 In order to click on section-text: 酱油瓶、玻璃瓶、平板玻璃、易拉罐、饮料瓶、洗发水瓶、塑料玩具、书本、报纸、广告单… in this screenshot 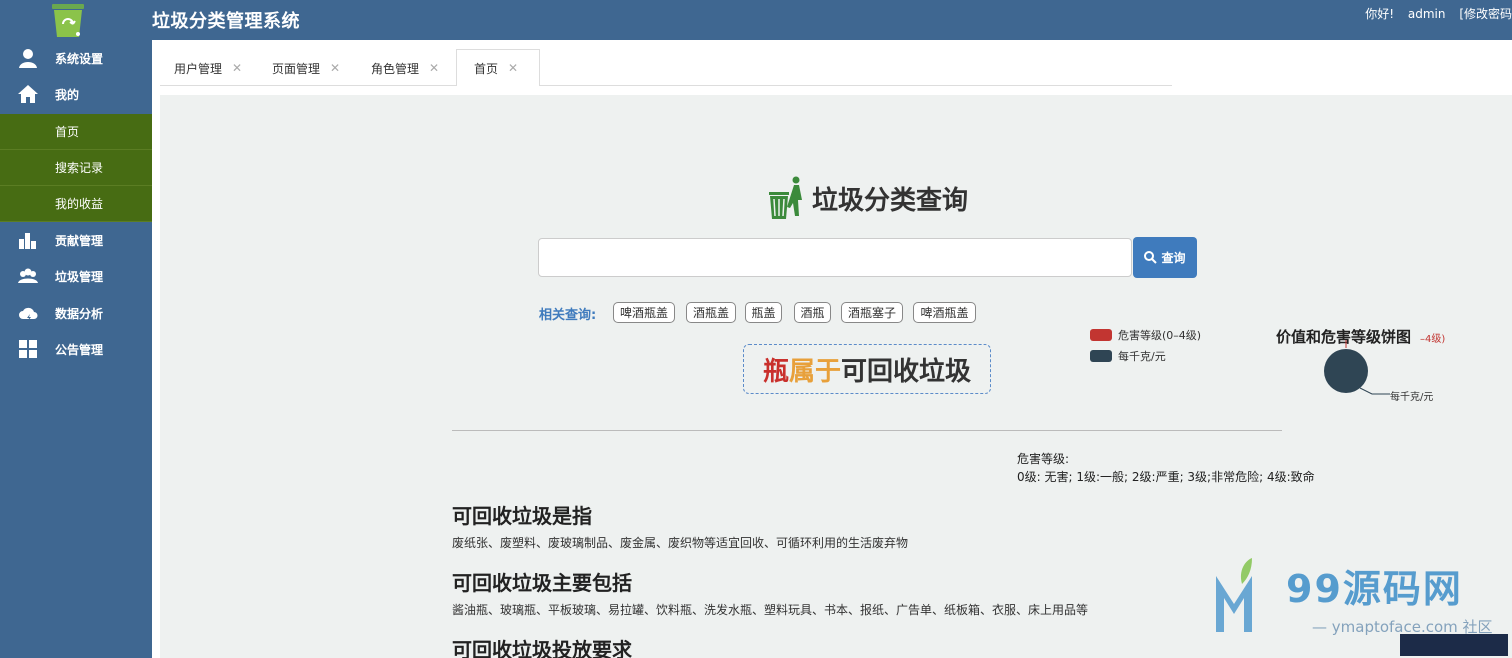, I will do `click(770, 610)`.